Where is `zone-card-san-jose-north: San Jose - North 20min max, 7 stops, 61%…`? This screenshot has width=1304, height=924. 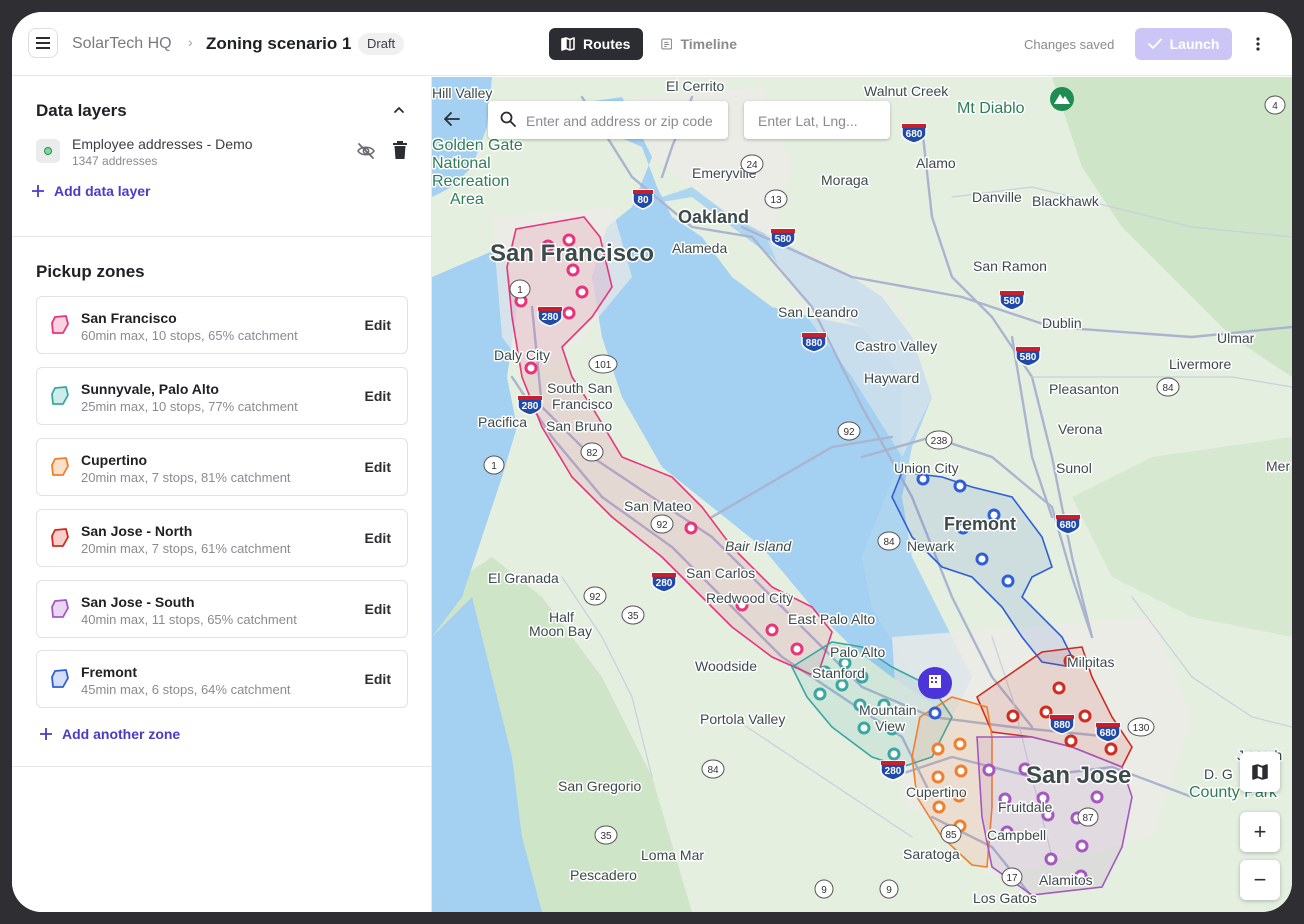 zone-card-san-jose-north: San Jose - North 20min max, 7 stops, 61%… is located at coordinates (222, 538).